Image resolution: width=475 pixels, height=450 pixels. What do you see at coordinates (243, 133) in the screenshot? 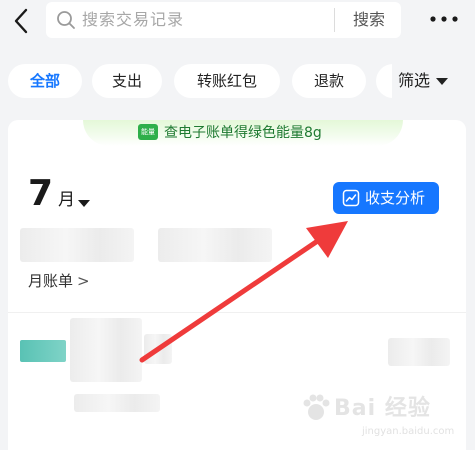
I see `promo-text: 查电子账单得绿色能量8g` at bounding box center [243, 133].